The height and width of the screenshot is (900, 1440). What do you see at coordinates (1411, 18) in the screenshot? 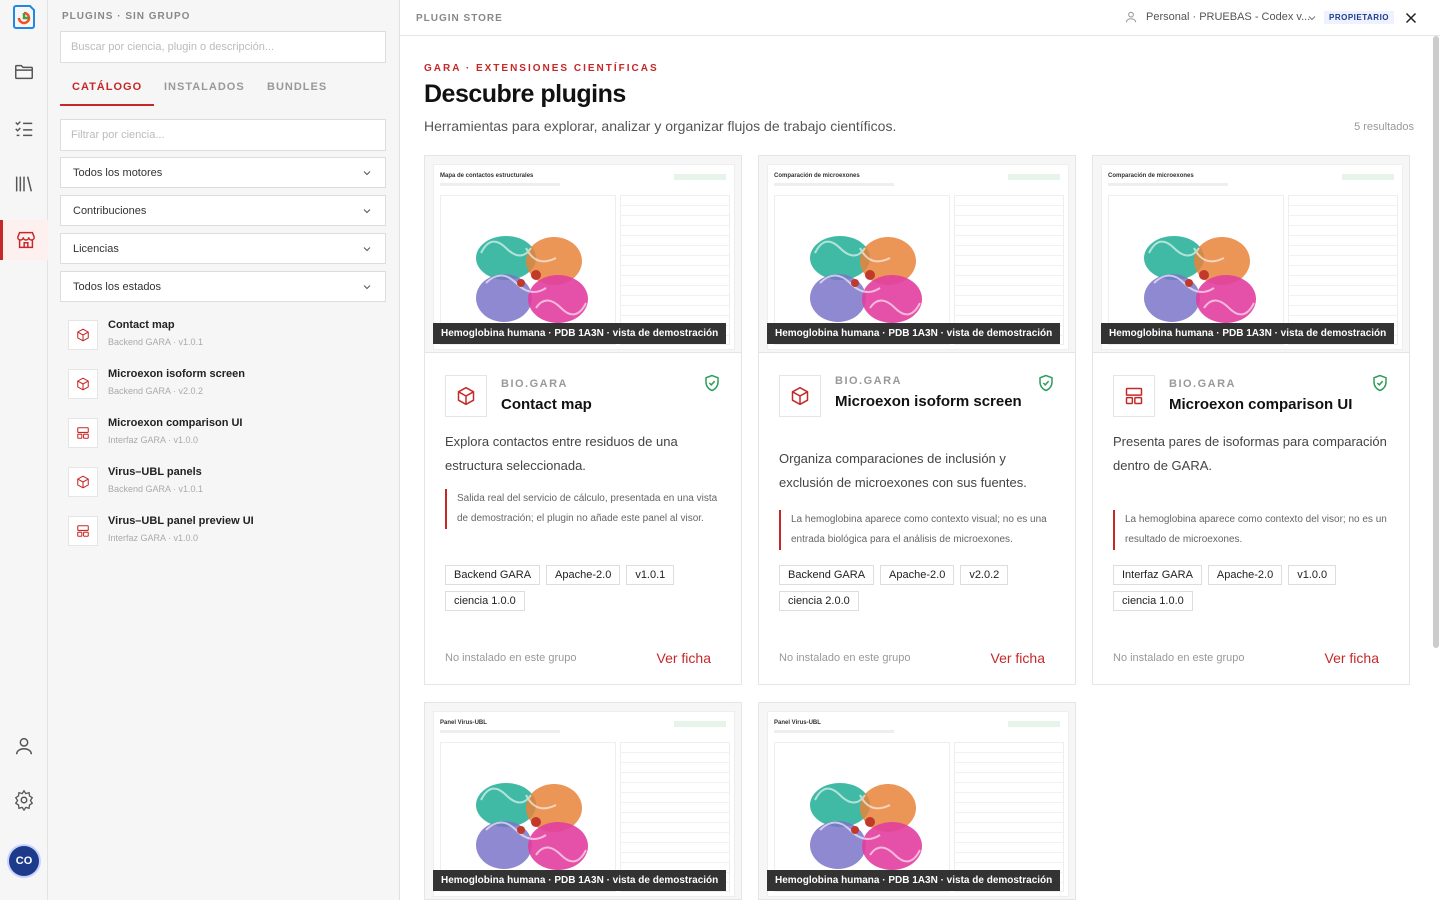
I see `close-icon` at bounding box center [1411, 18].